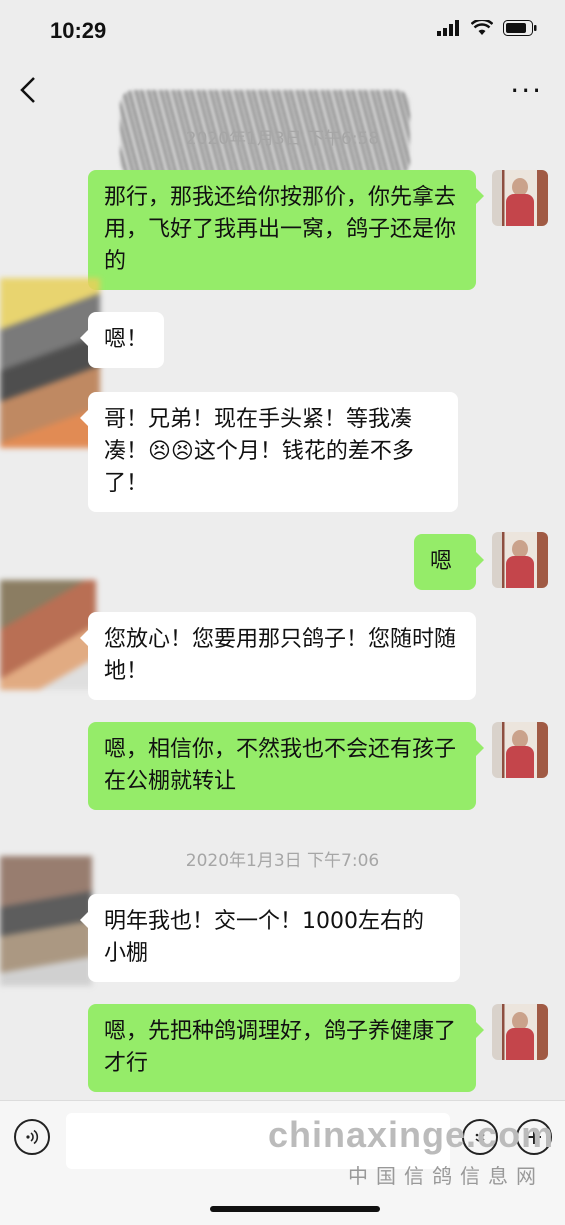  What do you see at coordinates (278, 656) in the screenshot?
I see `message-bubble-received: 您放心！您要用那只鸽子！您随时随地！` at bounding box center [278, 656].